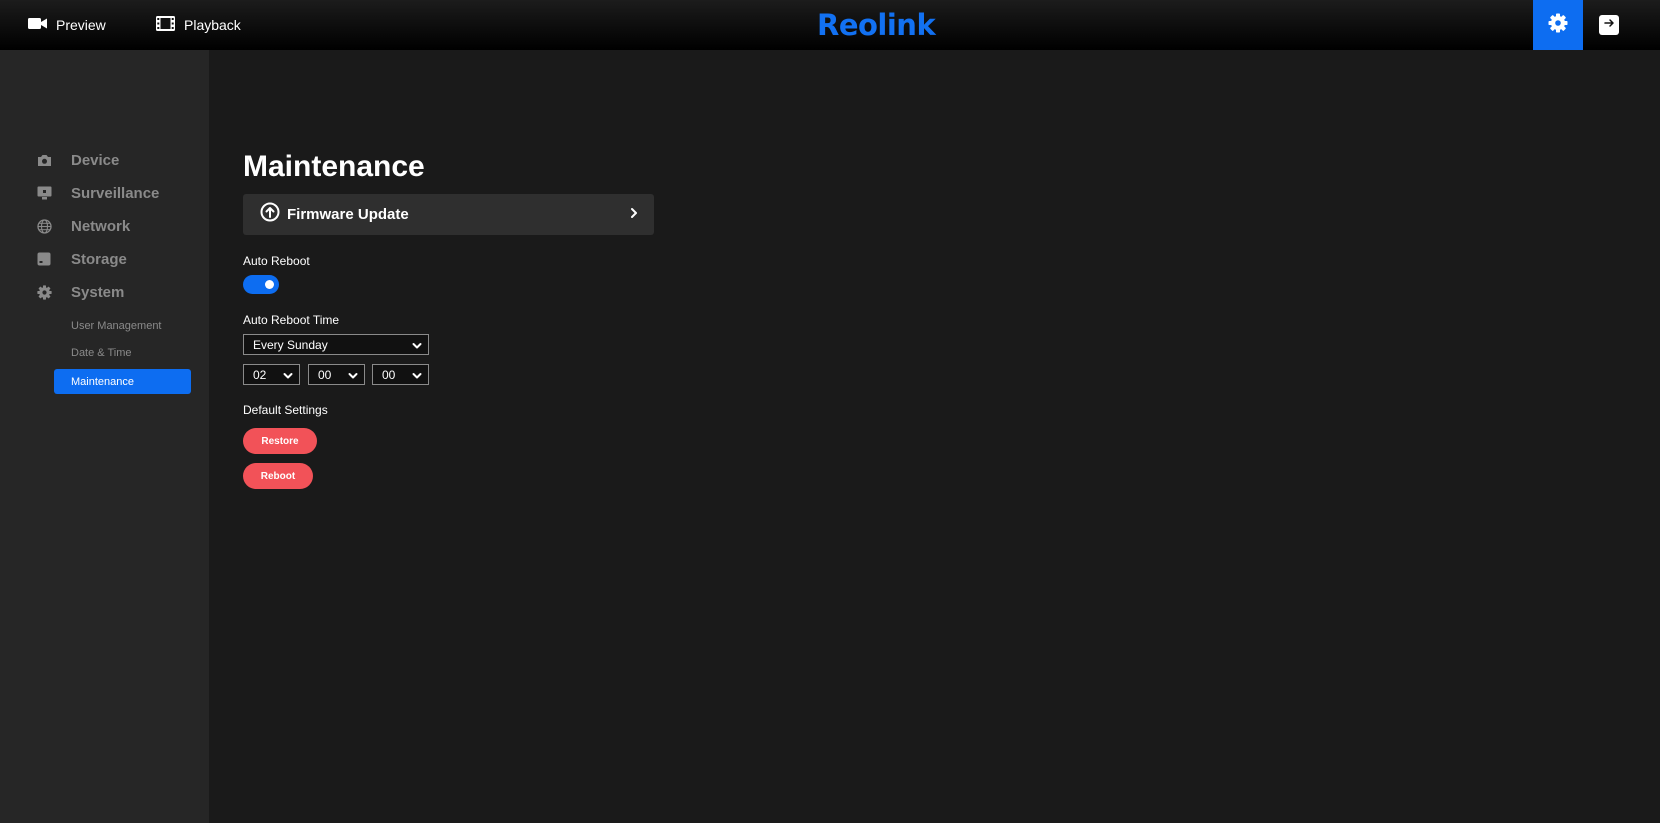 The width and height of the screenshot is (1660, 823). I want to click on preview-label: Preview, so click(81, 25).